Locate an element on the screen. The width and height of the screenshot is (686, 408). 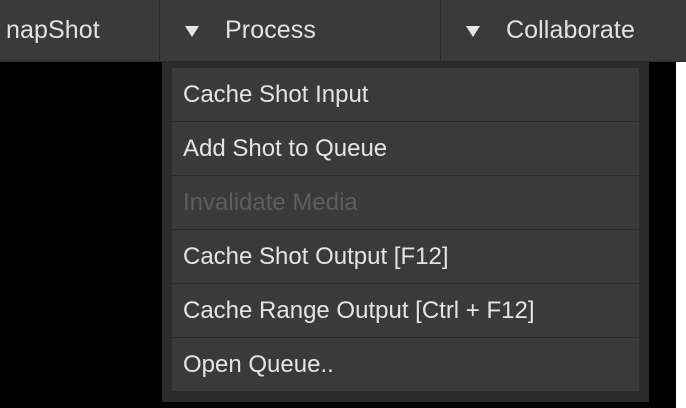
tab-collaborate: Collaborate is located at coordinates (564, 30).